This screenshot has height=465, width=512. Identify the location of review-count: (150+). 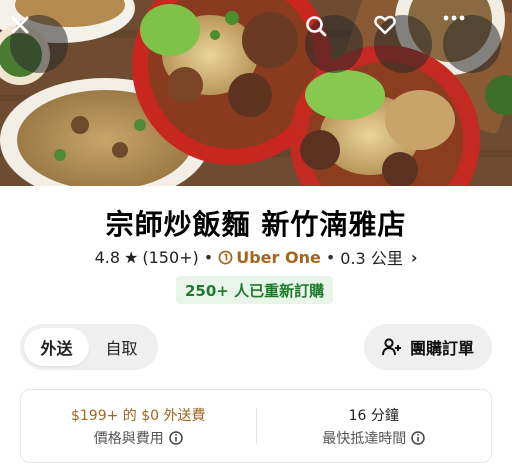
(170, 257).